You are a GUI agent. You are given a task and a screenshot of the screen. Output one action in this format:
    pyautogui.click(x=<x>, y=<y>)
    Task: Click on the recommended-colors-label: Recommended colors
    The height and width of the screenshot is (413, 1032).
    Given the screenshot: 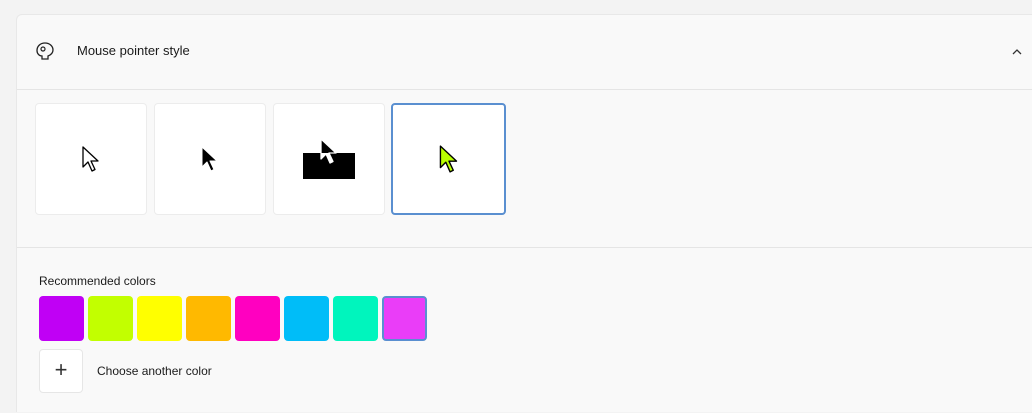 What is the action you would take?
    pyautogui.click(x=97, y=281)
    